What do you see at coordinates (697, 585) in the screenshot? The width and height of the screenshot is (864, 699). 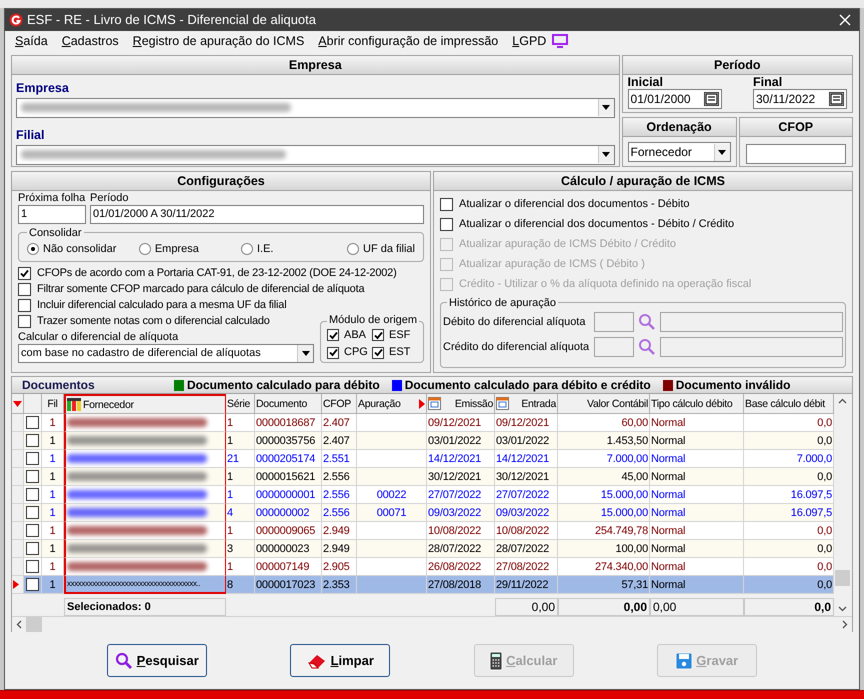 I see `table-cell: Normal` at bounding box center [697, 585].